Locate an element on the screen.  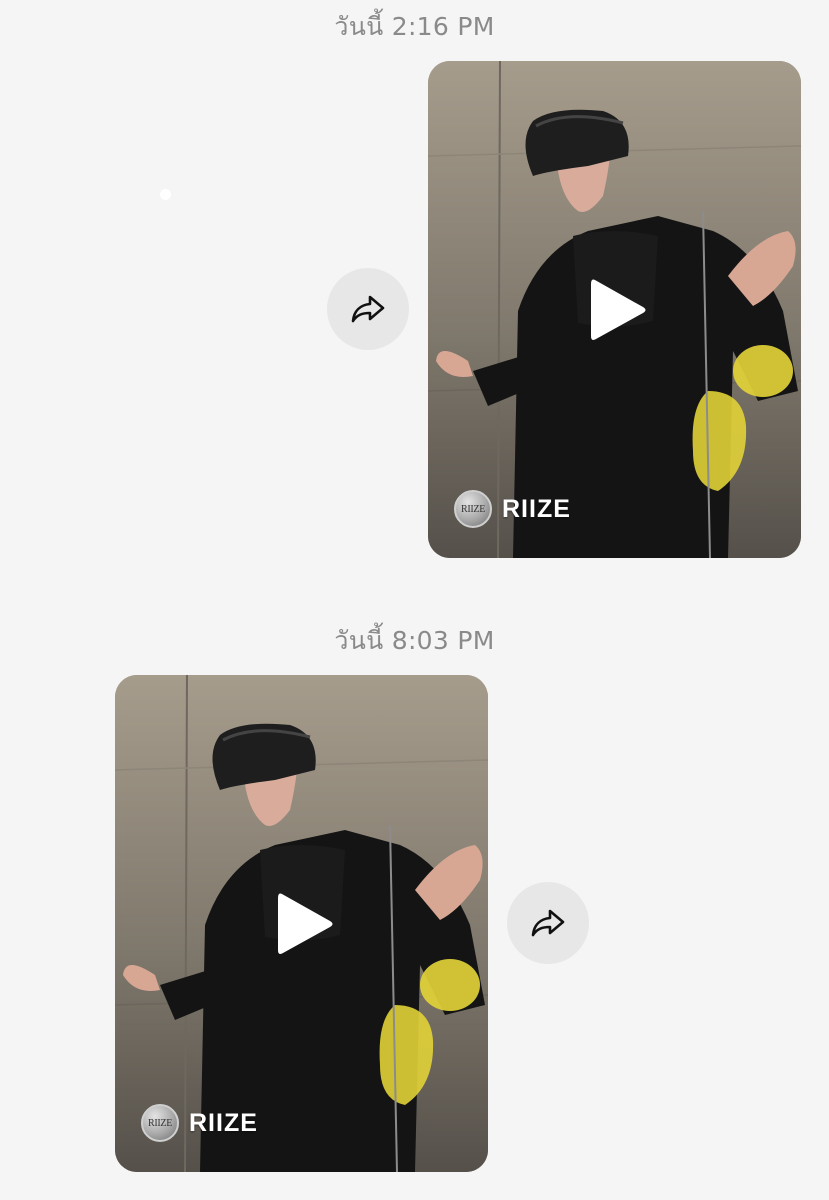
message-timestamp: วันนี้ 8:03 PM is located at coordinates (414, 640).